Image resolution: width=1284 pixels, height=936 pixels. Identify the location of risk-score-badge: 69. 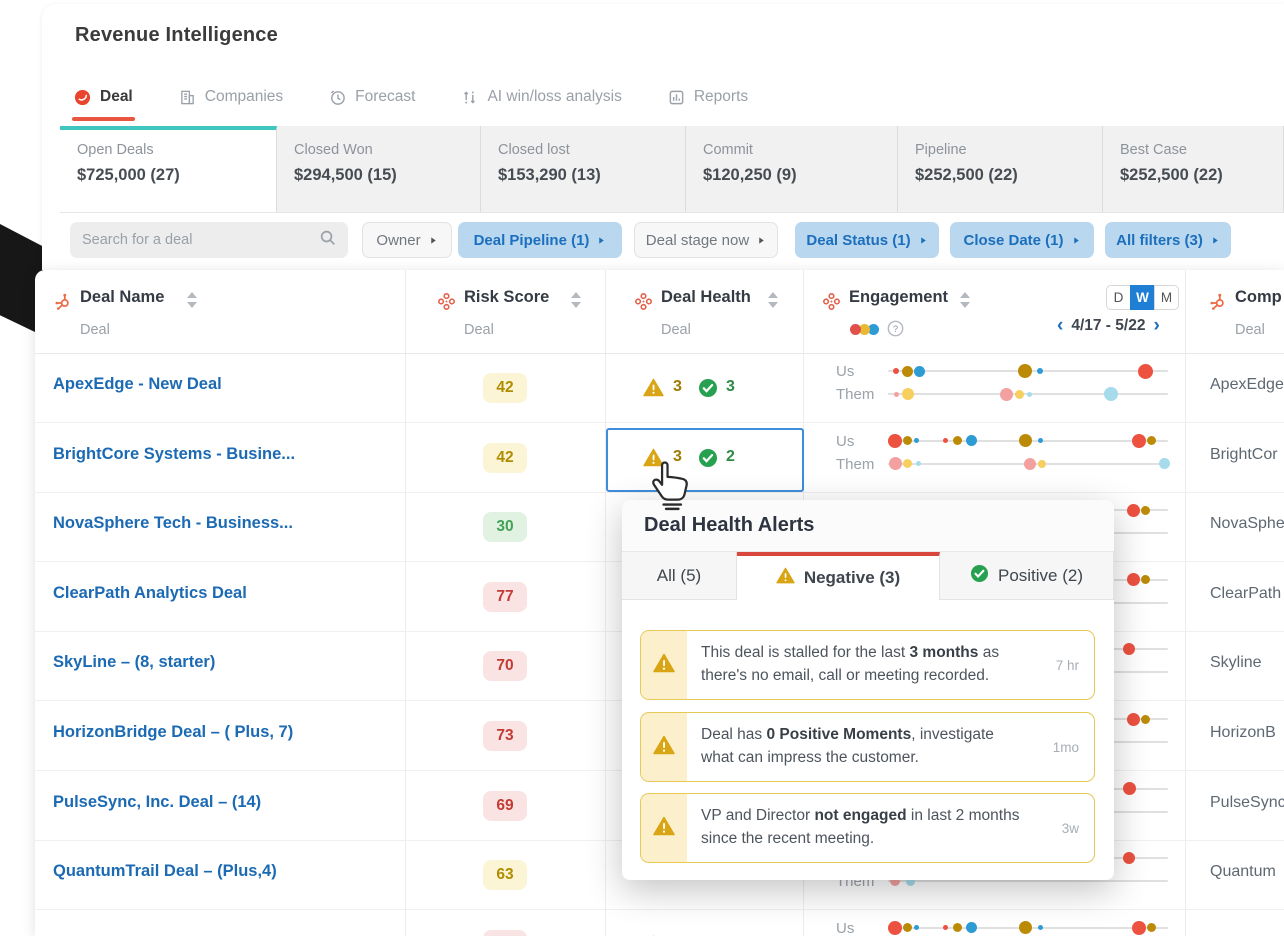
(505, 805).